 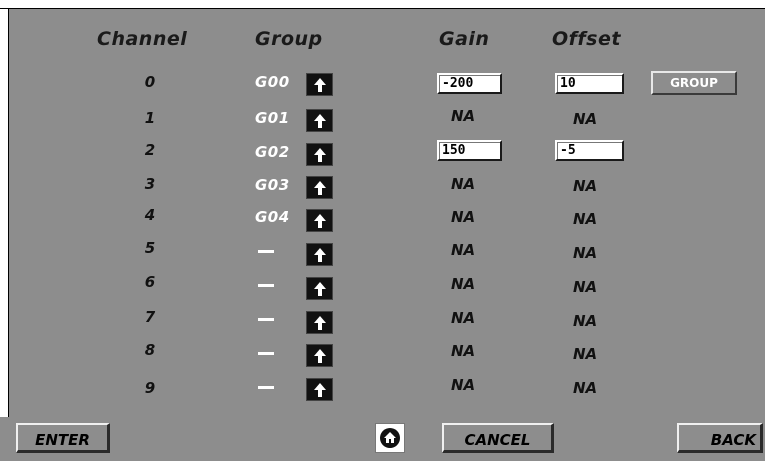 What do you see at coordinates (150, 350) in the screenshot?
I see `channel-number: 8` at bounding box center [150, 350].